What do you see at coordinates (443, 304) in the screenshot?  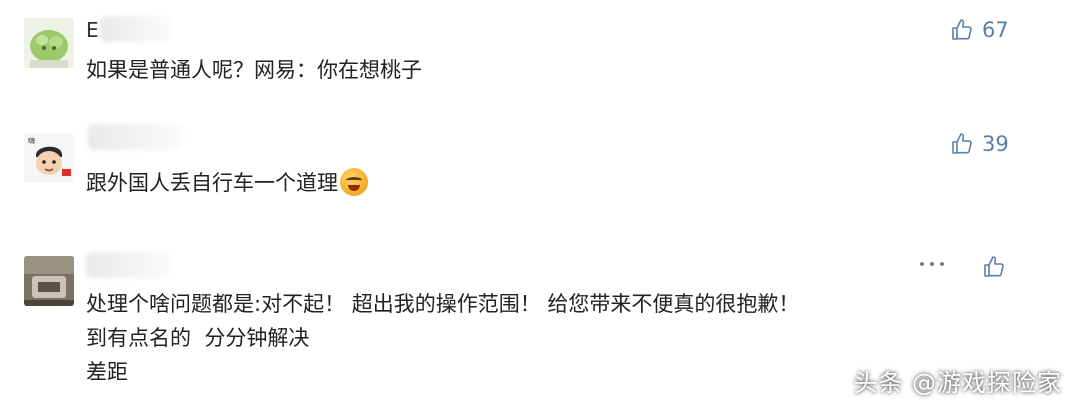 I see `comment-text-line: 处理个啥问题都是:对不起！ 超出我的操作范围！ 给您带来不便真的很抱歉！` at bounding box center [443, 304].